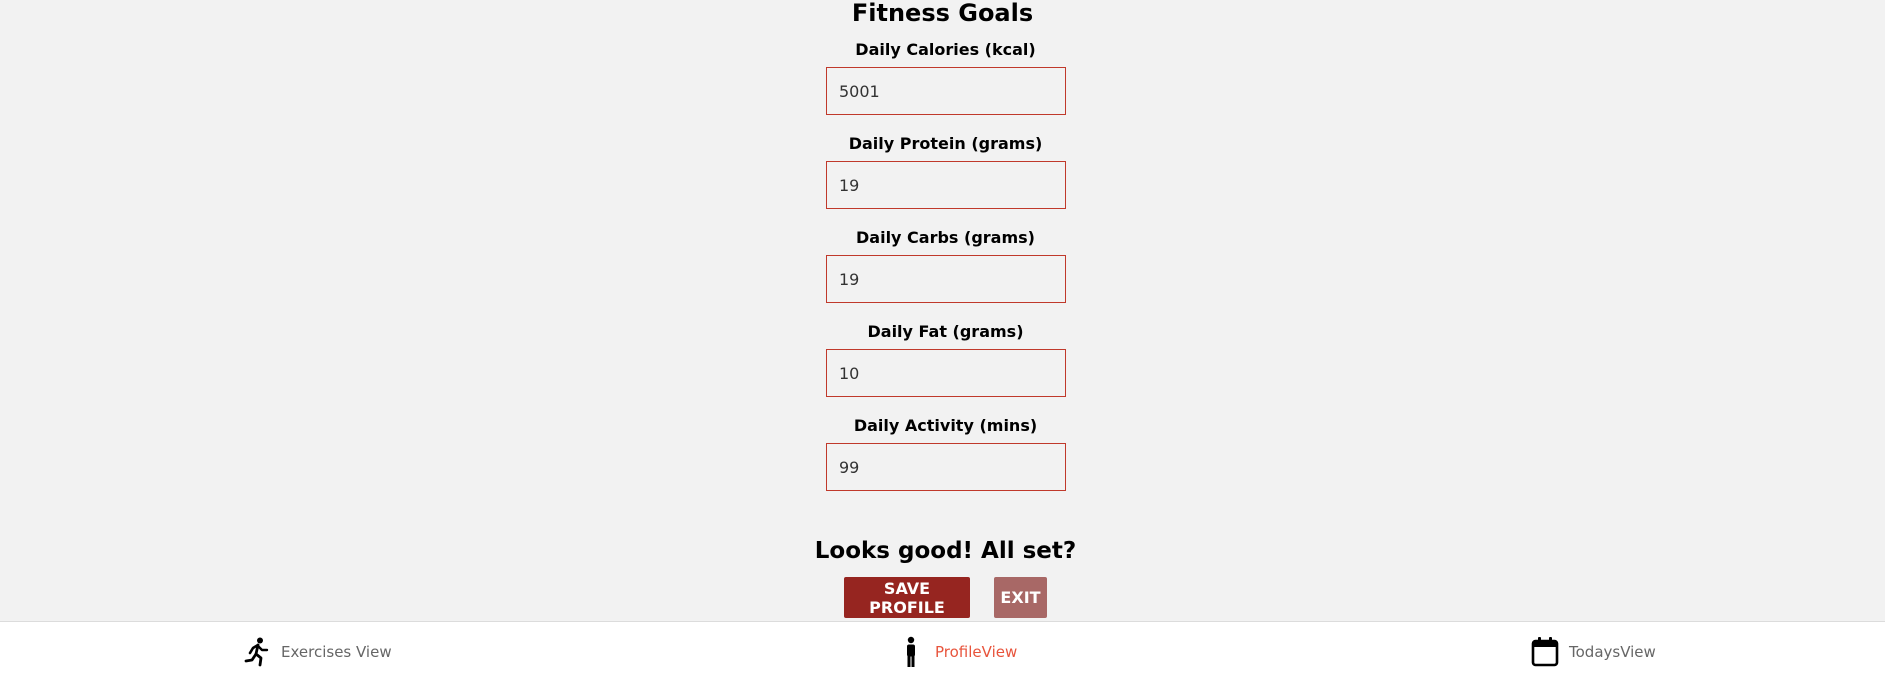 The image size is (1885, 678). What do you see at coordinates (945, 551) in the screenshot?
I see `confirm-heading: Looks good! All set?` at bounding box center [945, 551].